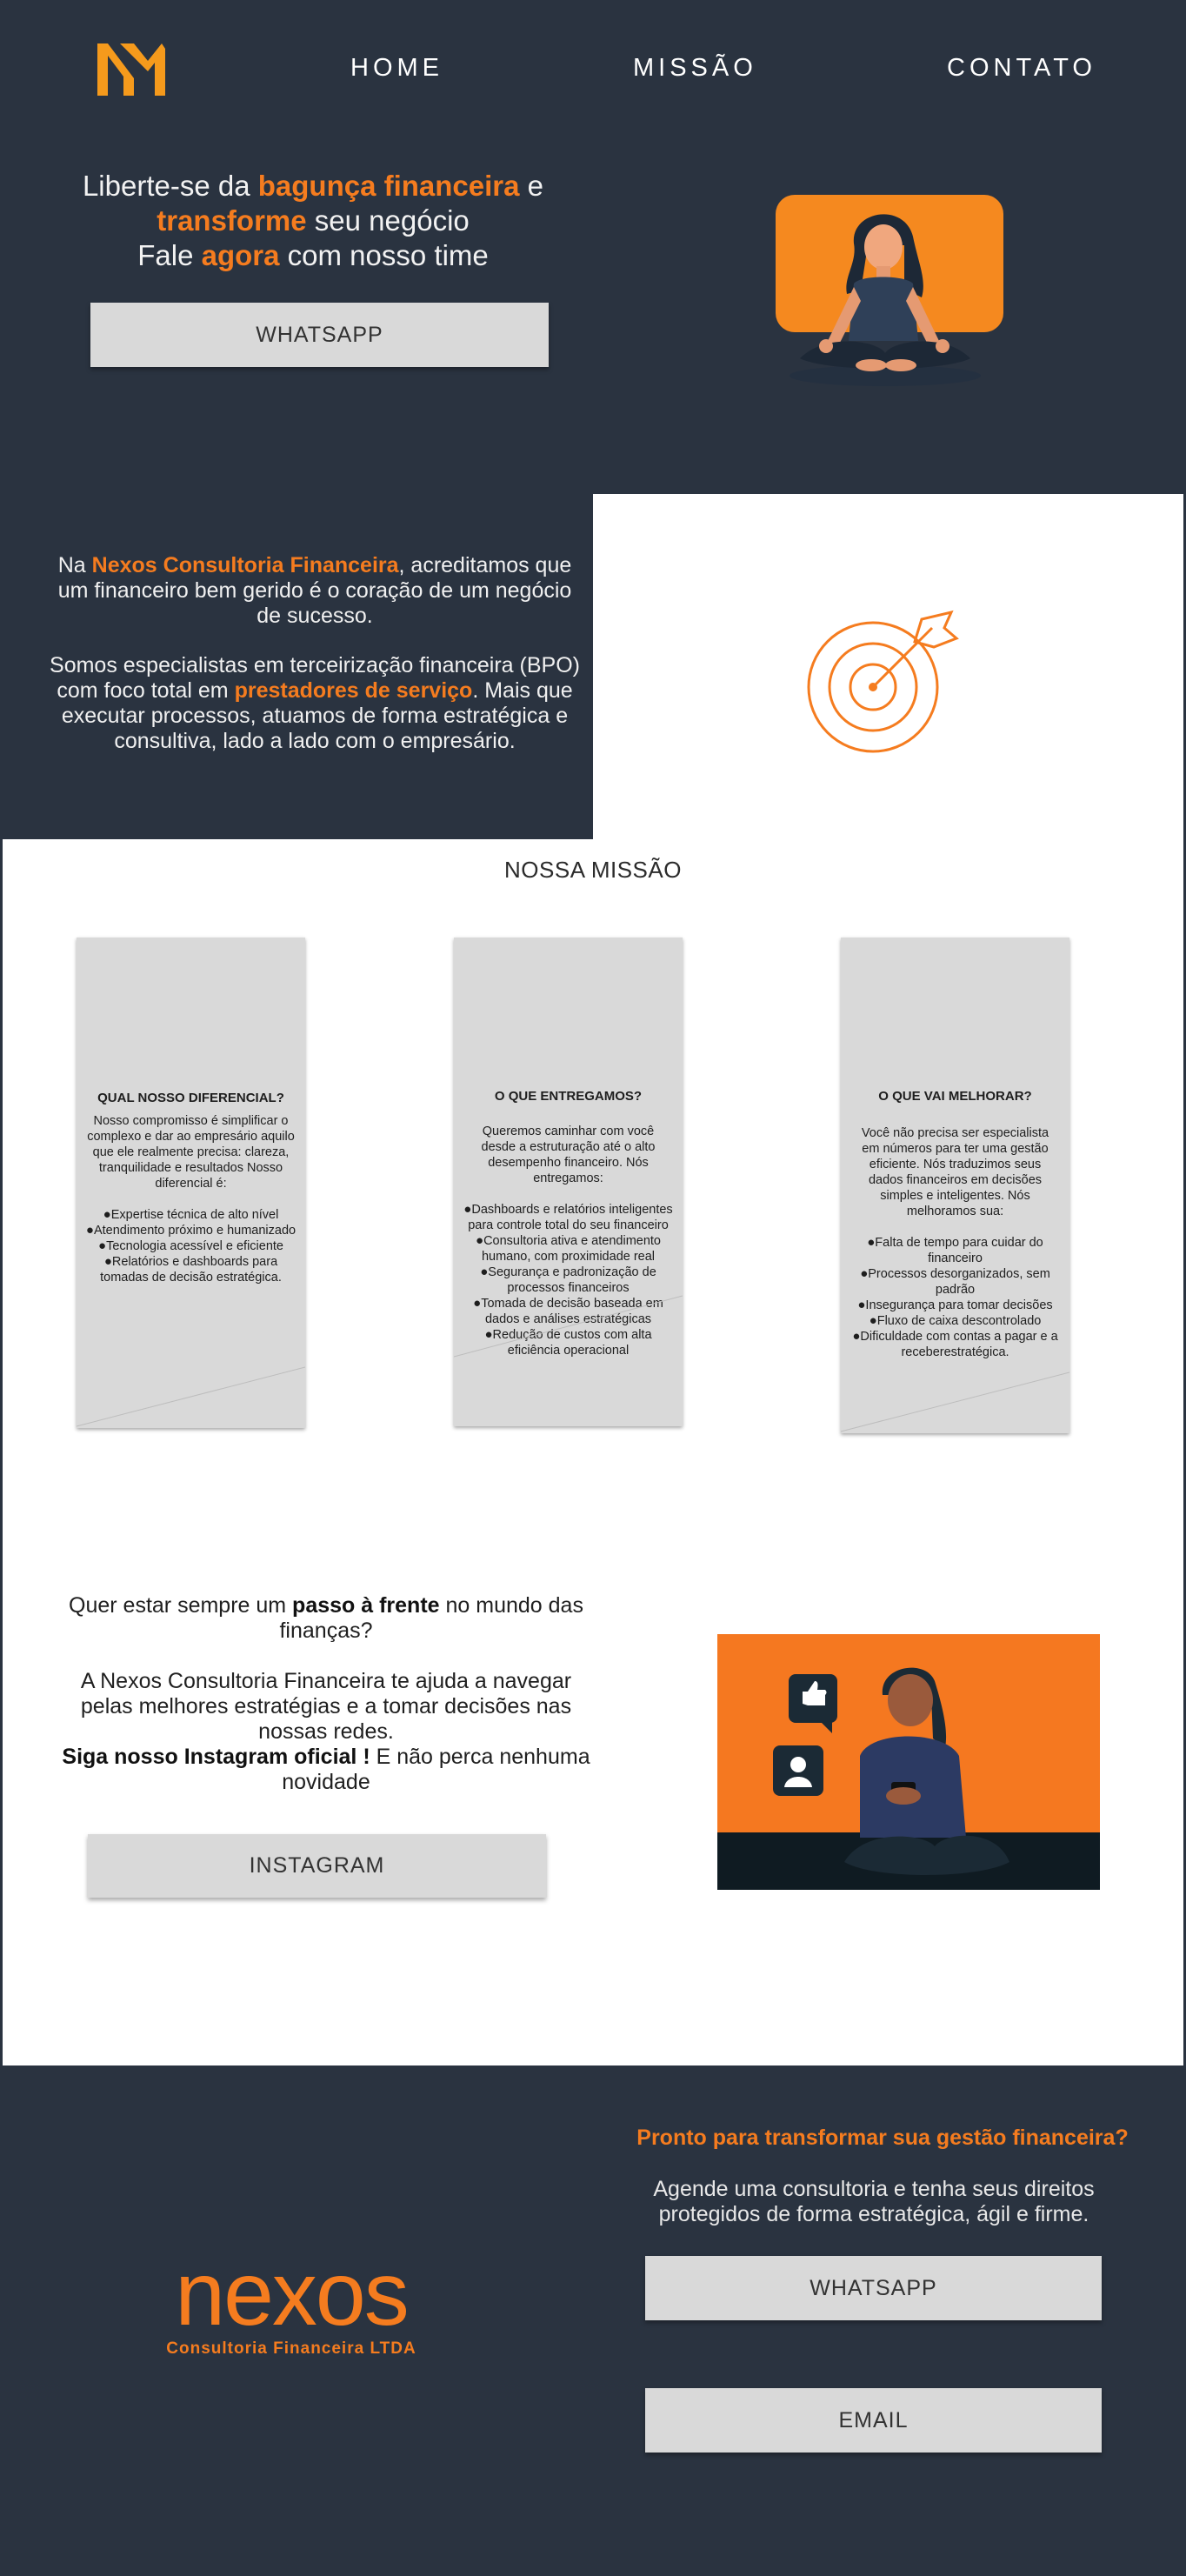 Image resolution: width=1186 pixels, height=2576 pixels. Describe the element at coordinates (291, 2348) in the screenshot. I see `footer-logo-subtitle: Consultoria Financeira LTDA` at that location.